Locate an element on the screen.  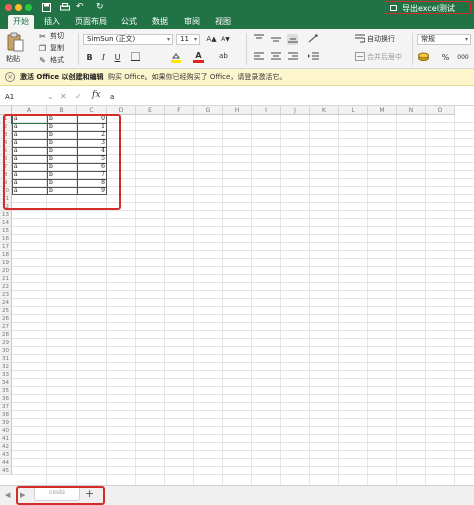
format-painter-label: 格式 is located at coordinates (57, 60).